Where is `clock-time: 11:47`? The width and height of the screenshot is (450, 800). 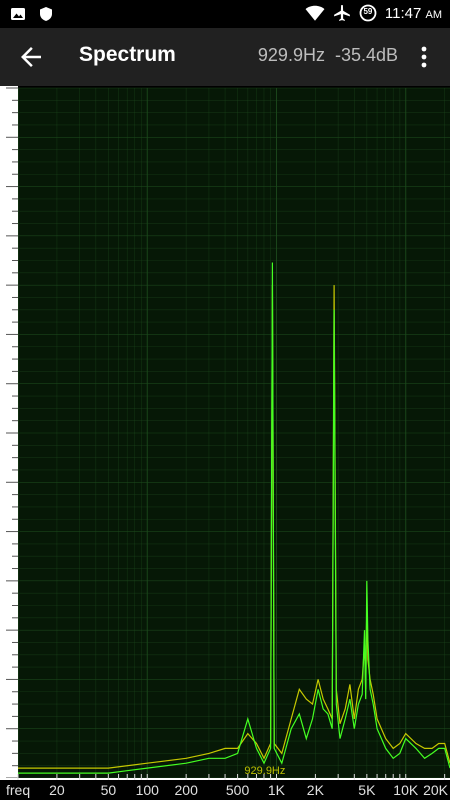
clock-time: 11:47 is located at coordinates (403, 13).